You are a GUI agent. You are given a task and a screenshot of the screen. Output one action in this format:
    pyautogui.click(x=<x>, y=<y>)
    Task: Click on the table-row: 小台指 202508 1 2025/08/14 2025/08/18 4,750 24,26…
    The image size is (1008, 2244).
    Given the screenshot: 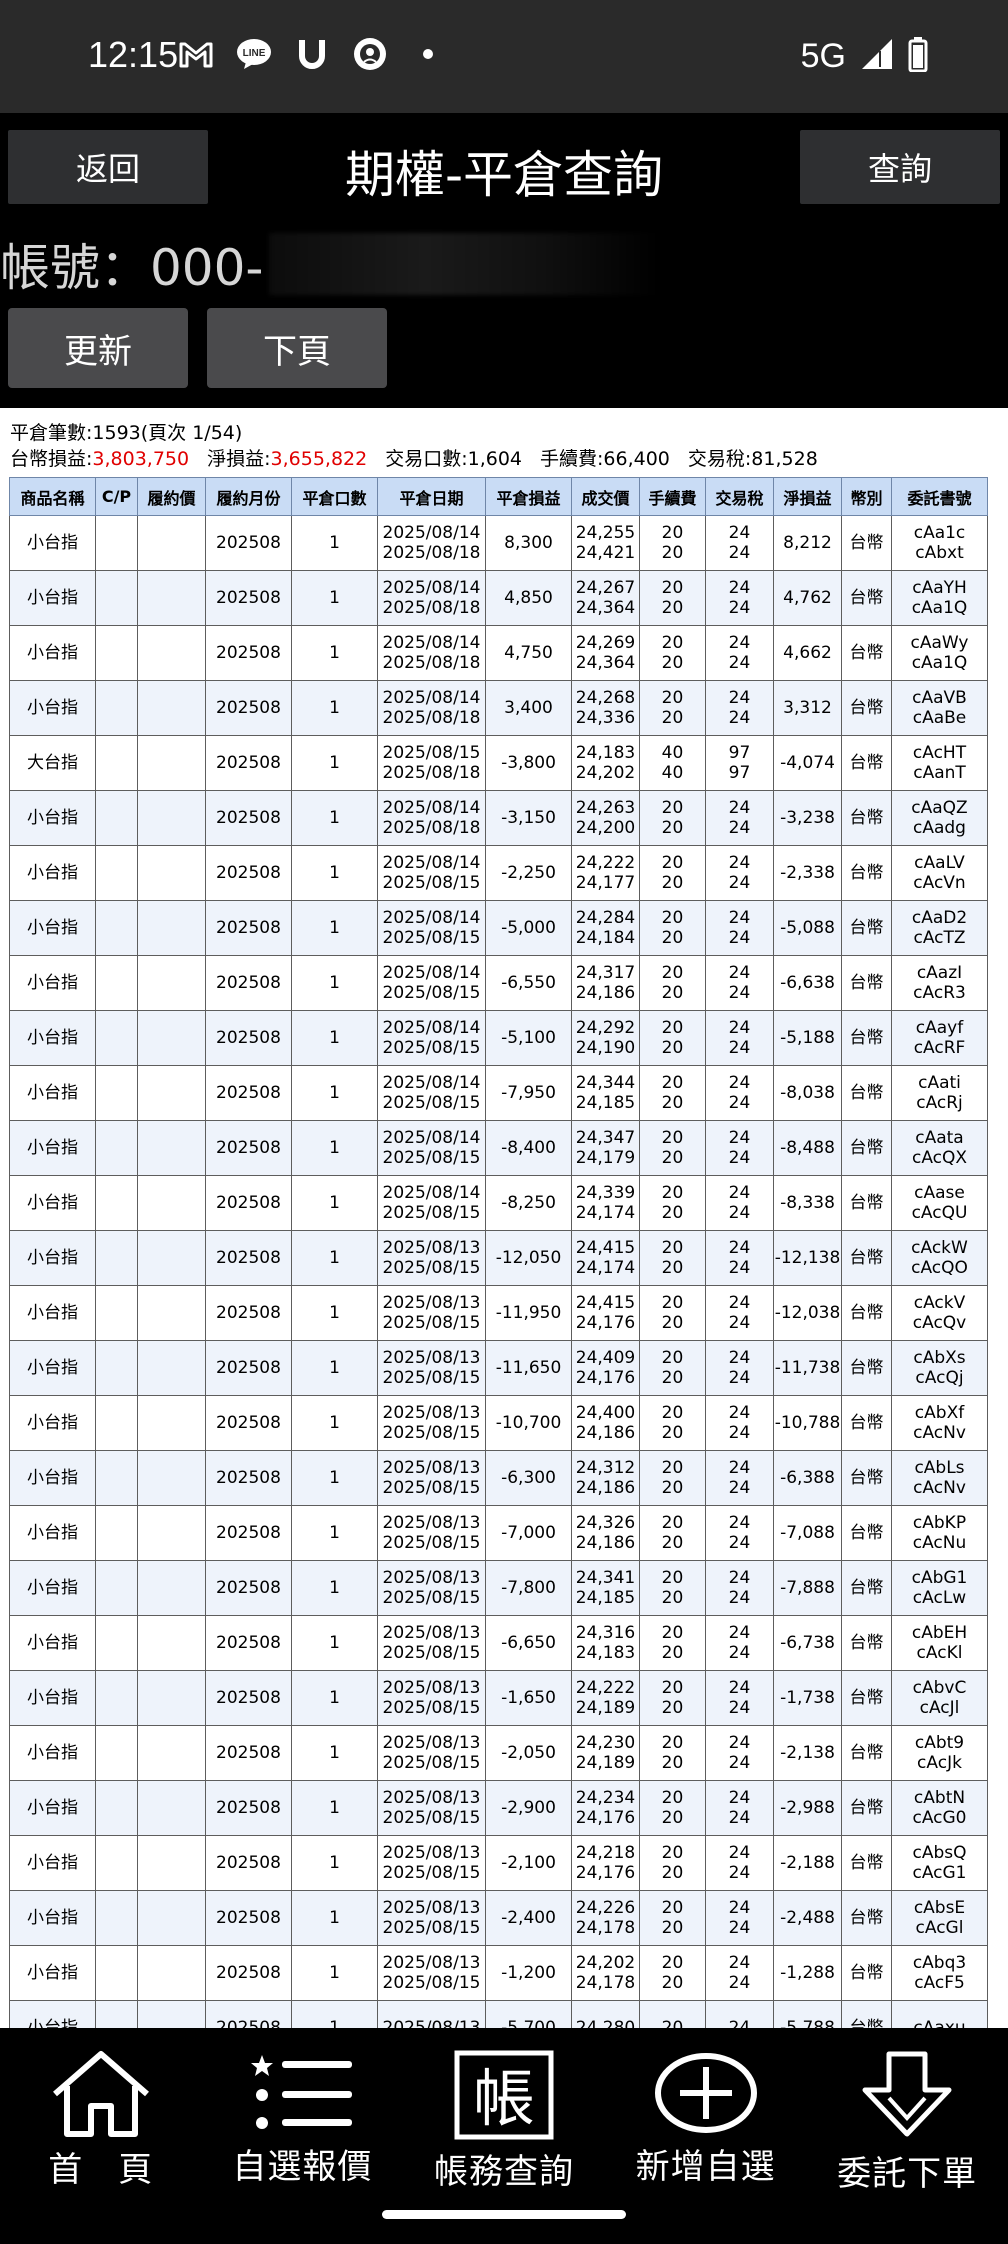 What is the action you would take?
    pyautogui.click(x=498, y=653)
    